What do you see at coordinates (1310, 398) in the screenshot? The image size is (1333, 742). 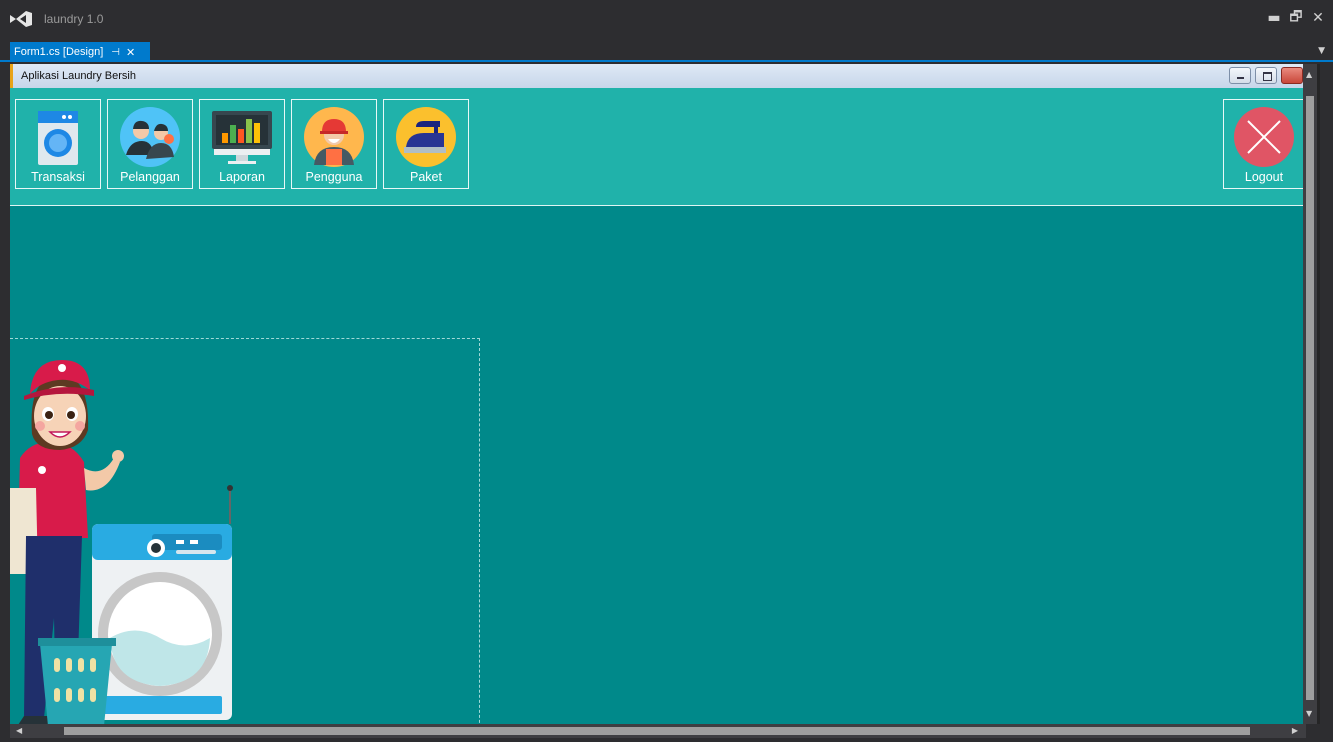 I see `vertical-scroll-thumb` at bounding box center [1310, 398].